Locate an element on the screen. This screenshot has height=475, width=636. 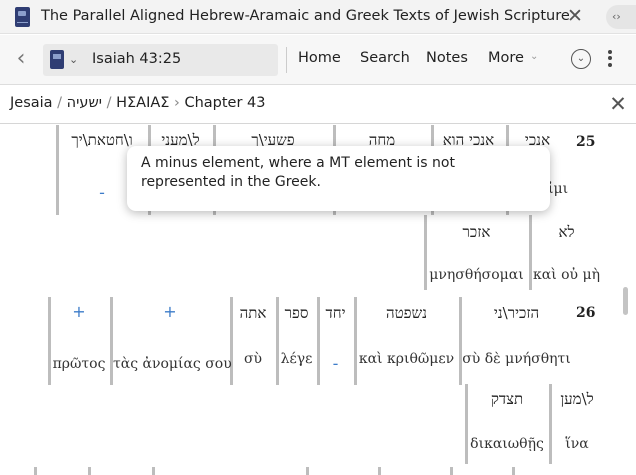
location-text: Isaiah 43:25 is located at coordinates (136, 59).